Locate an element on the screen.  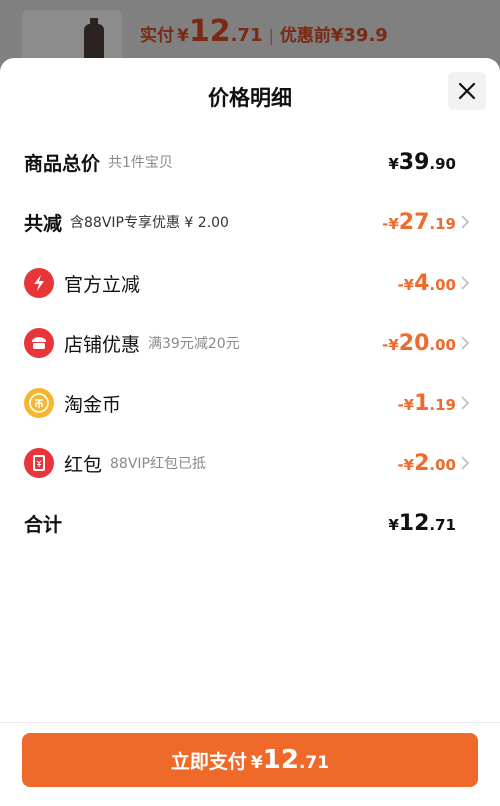
sheet-title: 价格明细 is located at coordinates (250, 98).